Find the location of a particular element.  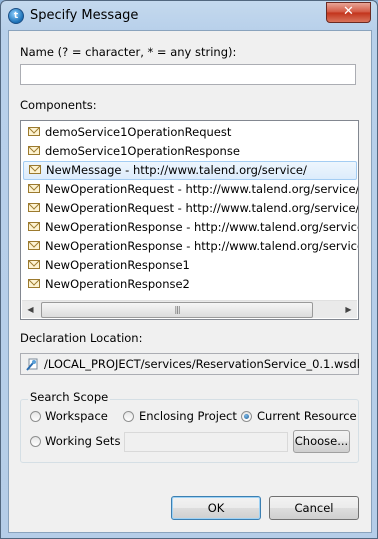

current-resource-label: Current Resource is located at coordinates (307, 416).